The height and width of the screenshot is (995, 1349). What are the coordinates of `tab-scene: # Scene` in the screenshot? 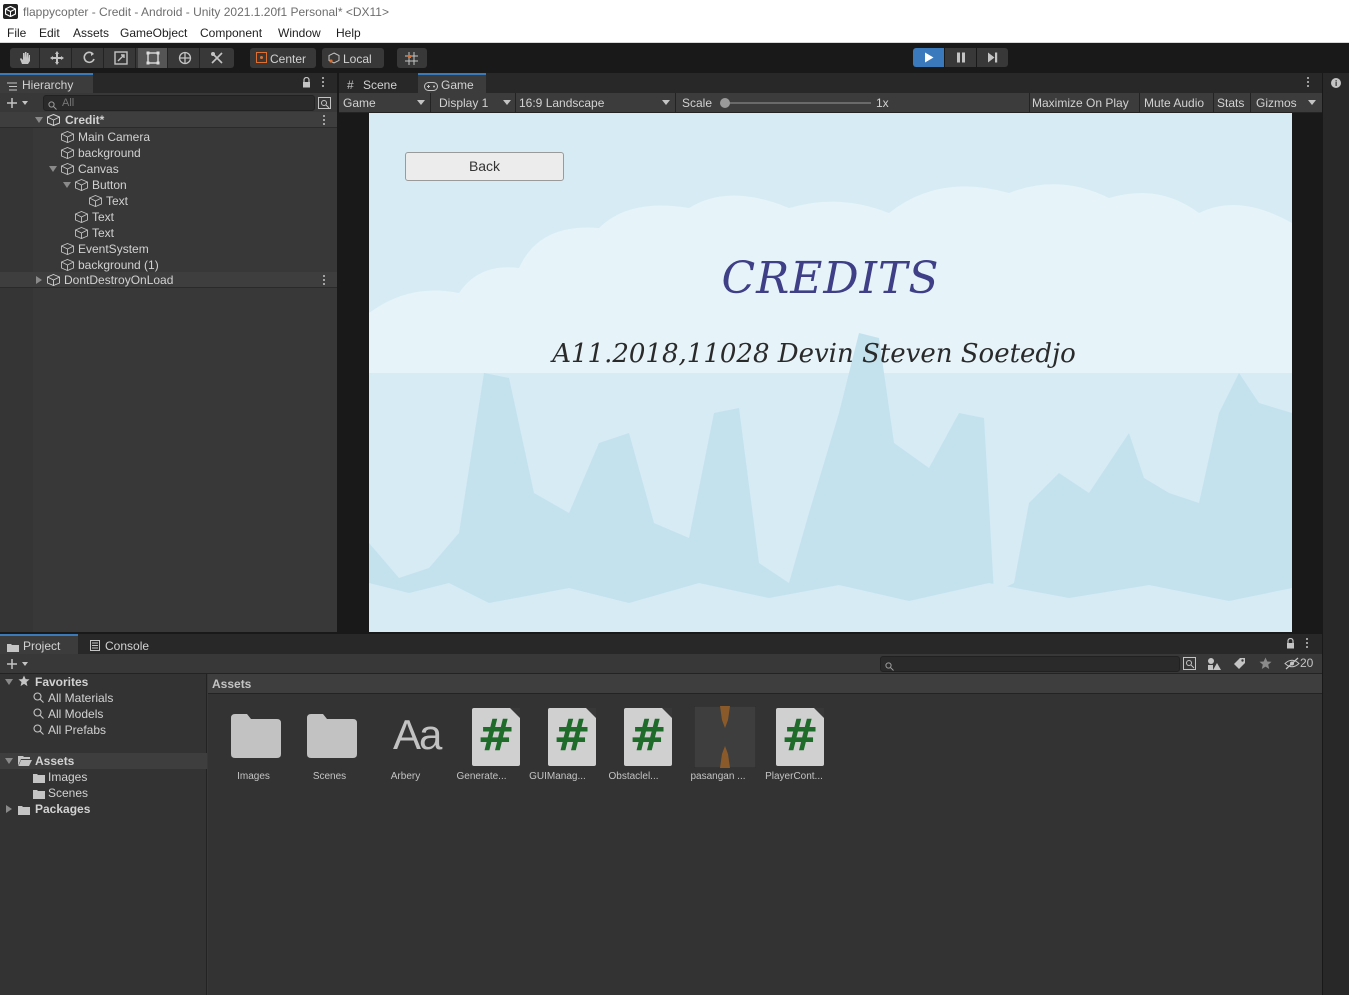 It's located at (378, 83).